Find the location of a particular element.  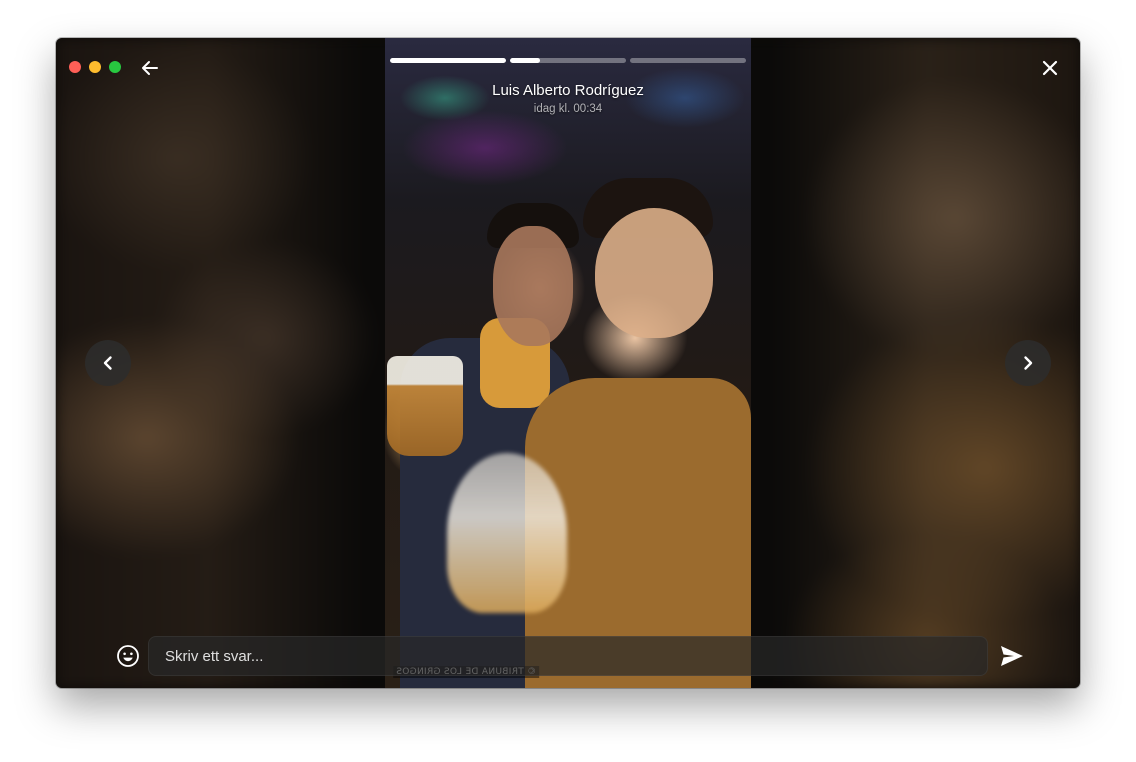

story-timestamp: idag kl. 00:34 is located at coordinates (568, 109).